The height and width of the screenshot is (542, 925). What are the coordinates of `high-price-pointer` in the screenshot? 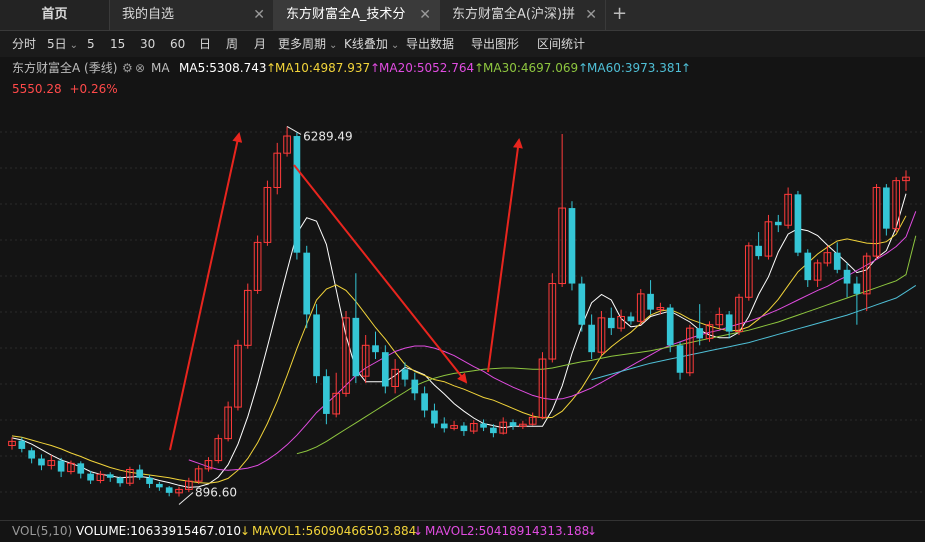 It's located at (294, 130).